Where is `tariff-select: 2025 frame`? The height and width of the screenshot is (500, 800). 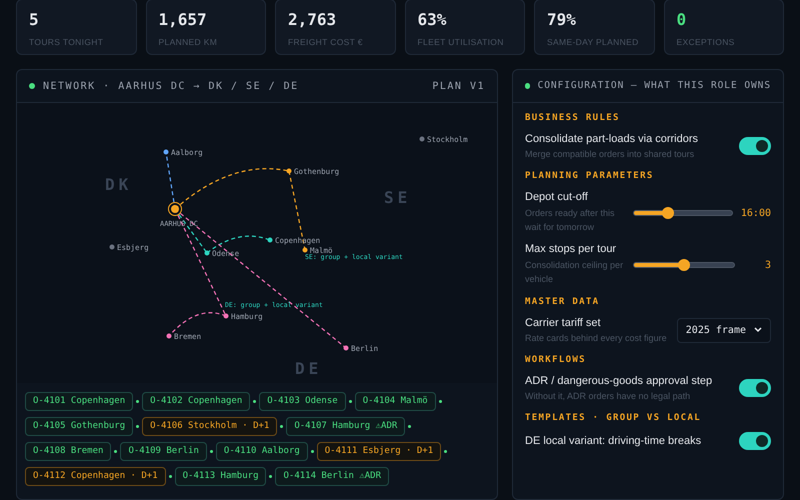
tariff-select: 2025 frame is located at coordinates (723, 330).